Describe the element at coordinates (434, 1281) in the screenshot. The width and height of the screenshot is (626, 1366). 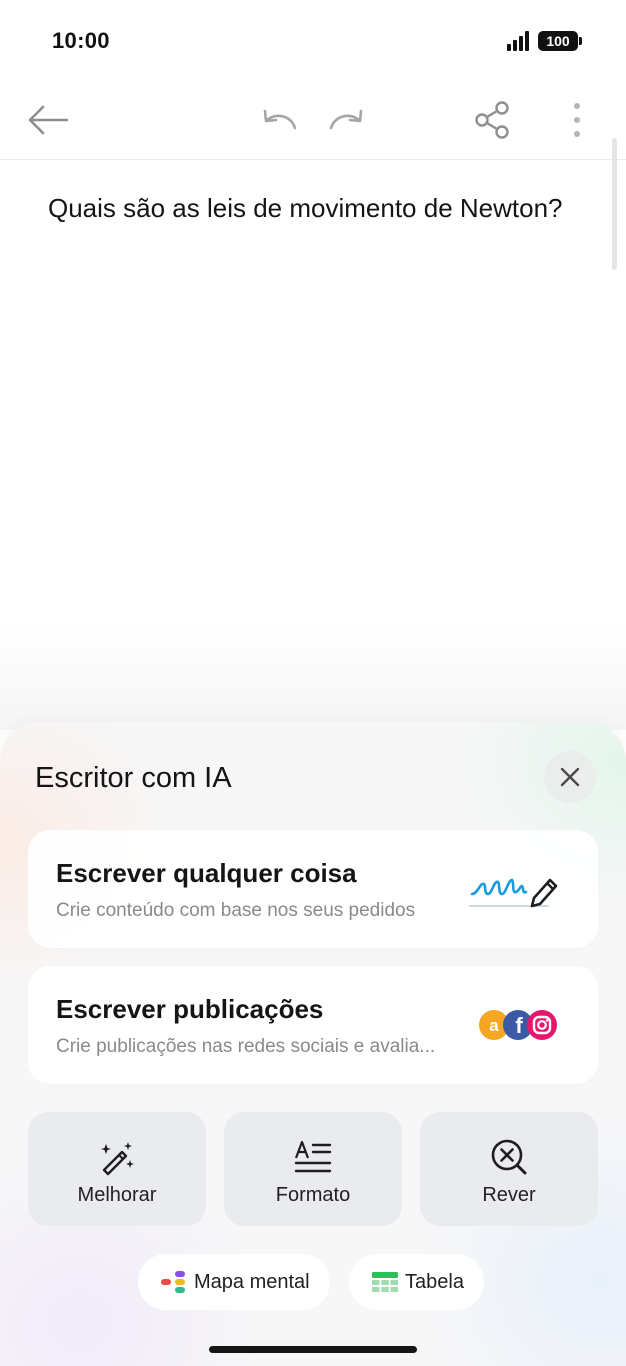
I see `chip-label: Tabela` at that location.